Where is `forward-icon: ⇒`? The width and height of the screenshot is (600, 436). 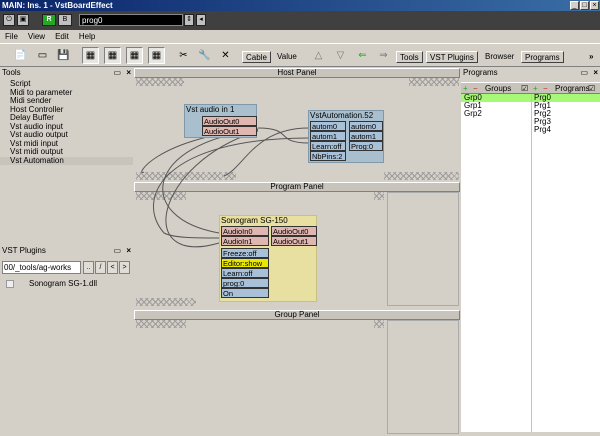
forward-icon: ⇒ is located at coordinates (383, 55).